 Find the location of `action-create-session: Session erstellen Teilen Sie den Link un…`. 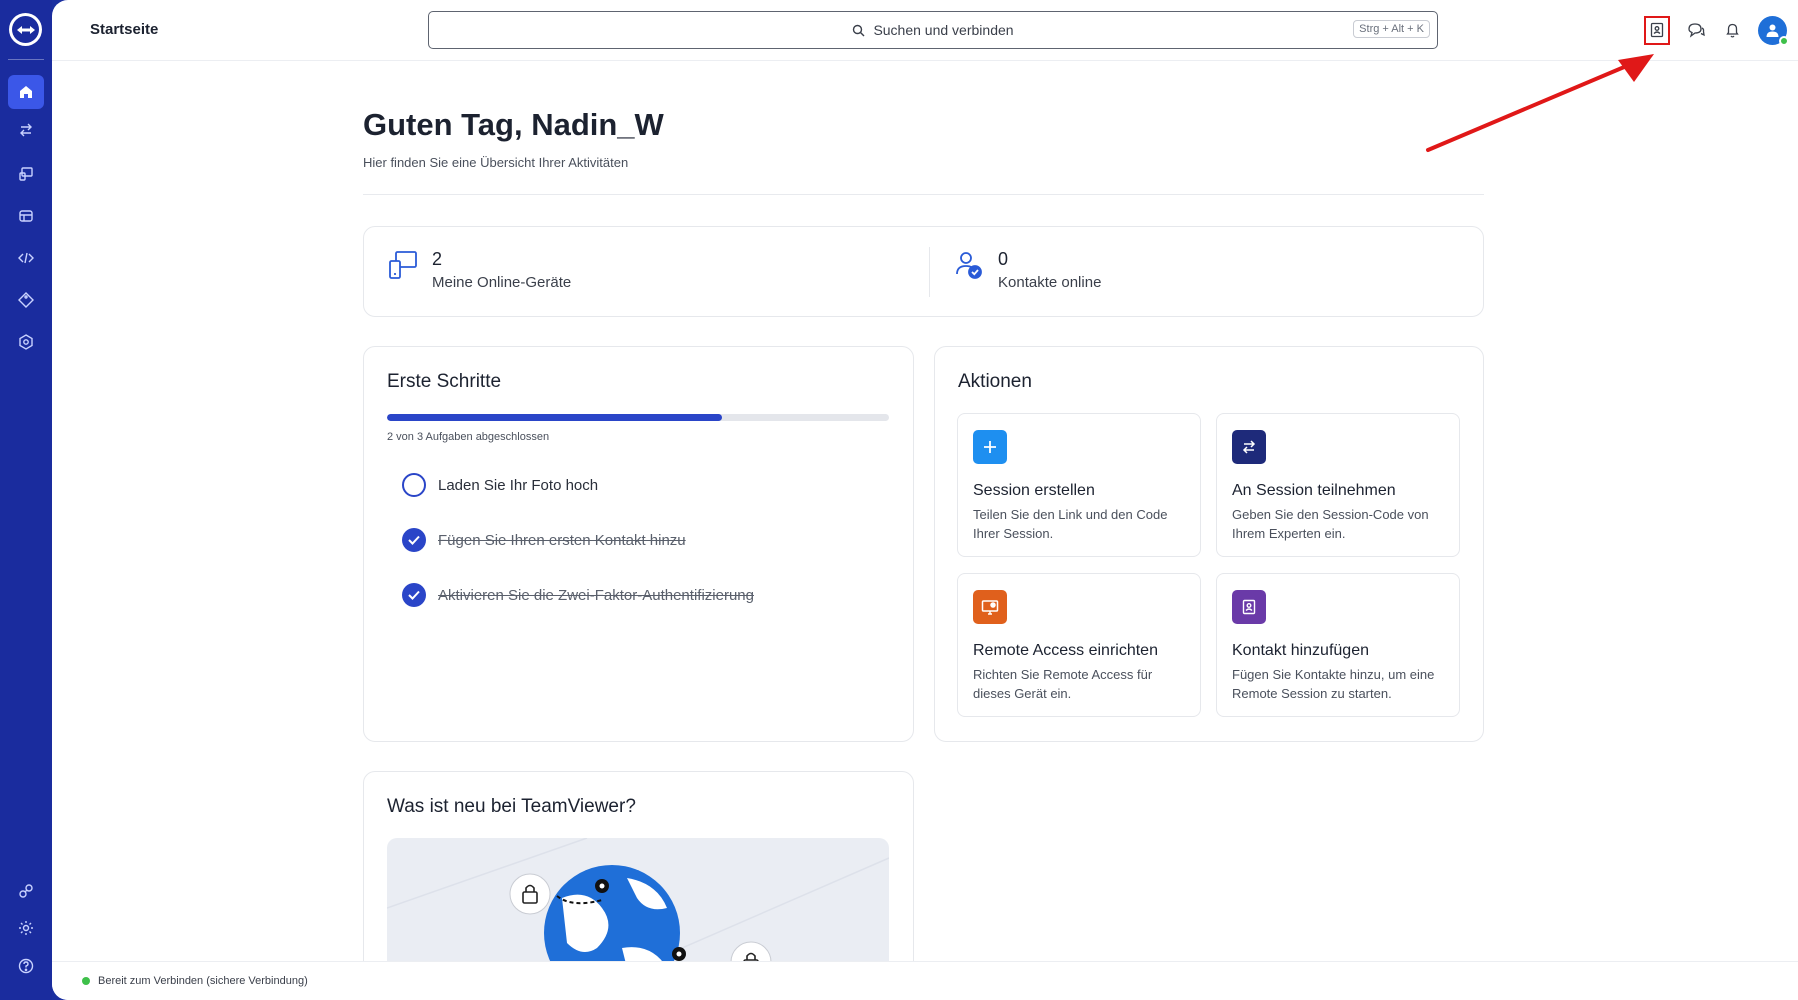

action-create-session: Session erstellen Teilen Sie den Link un… is located at coordinates (1079, 485).